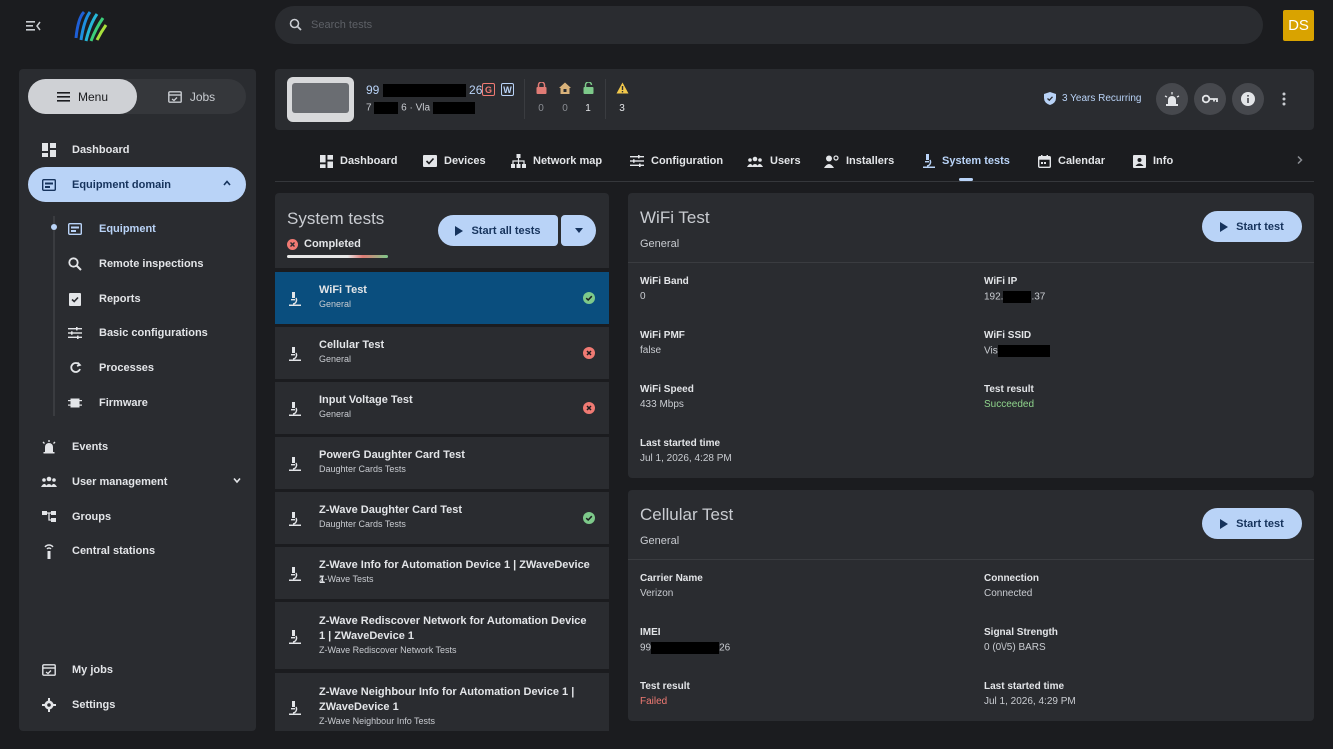  What do you see at coordinates (137, 446) in the screenshot?
I see `sidebar-item-events: Events` at bounding box center [137, 446].